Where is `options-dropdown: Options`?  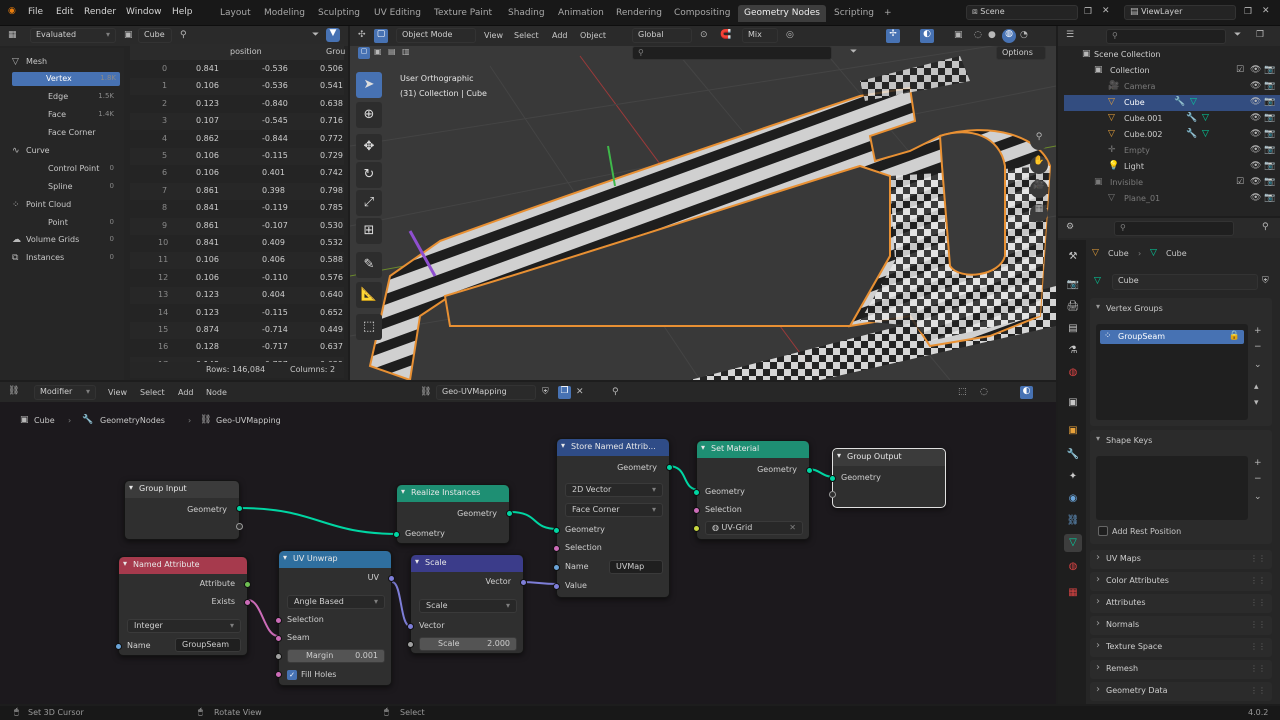 options-dropdown: Options is located at coordinates (1021, 53).